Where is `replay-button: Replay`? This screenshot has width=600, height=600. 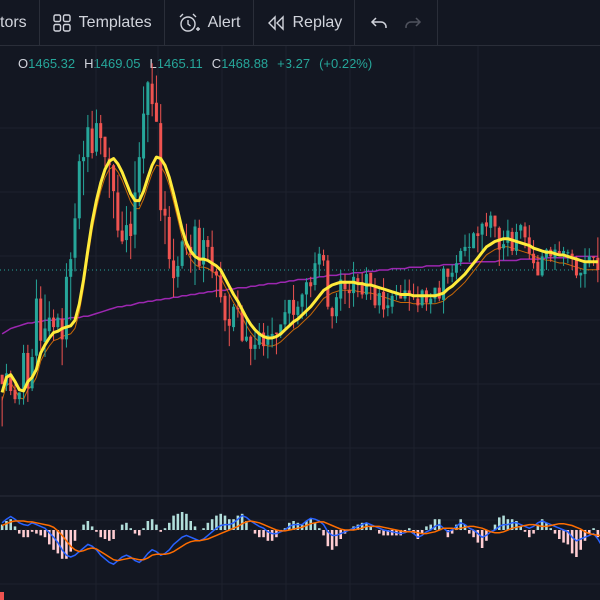 replay-button: Replay is located at coordinates (305, 22).